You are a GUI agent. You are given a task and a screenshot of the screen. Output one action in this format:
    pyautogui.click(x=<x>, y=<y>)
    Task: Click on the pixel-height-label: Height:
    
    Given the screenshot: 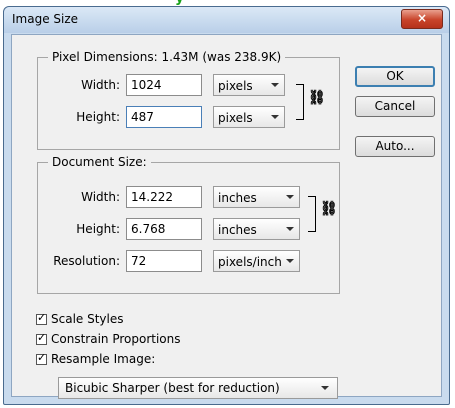 What is the action you would take?
    pyautogui.click(x=98, y=117)
    